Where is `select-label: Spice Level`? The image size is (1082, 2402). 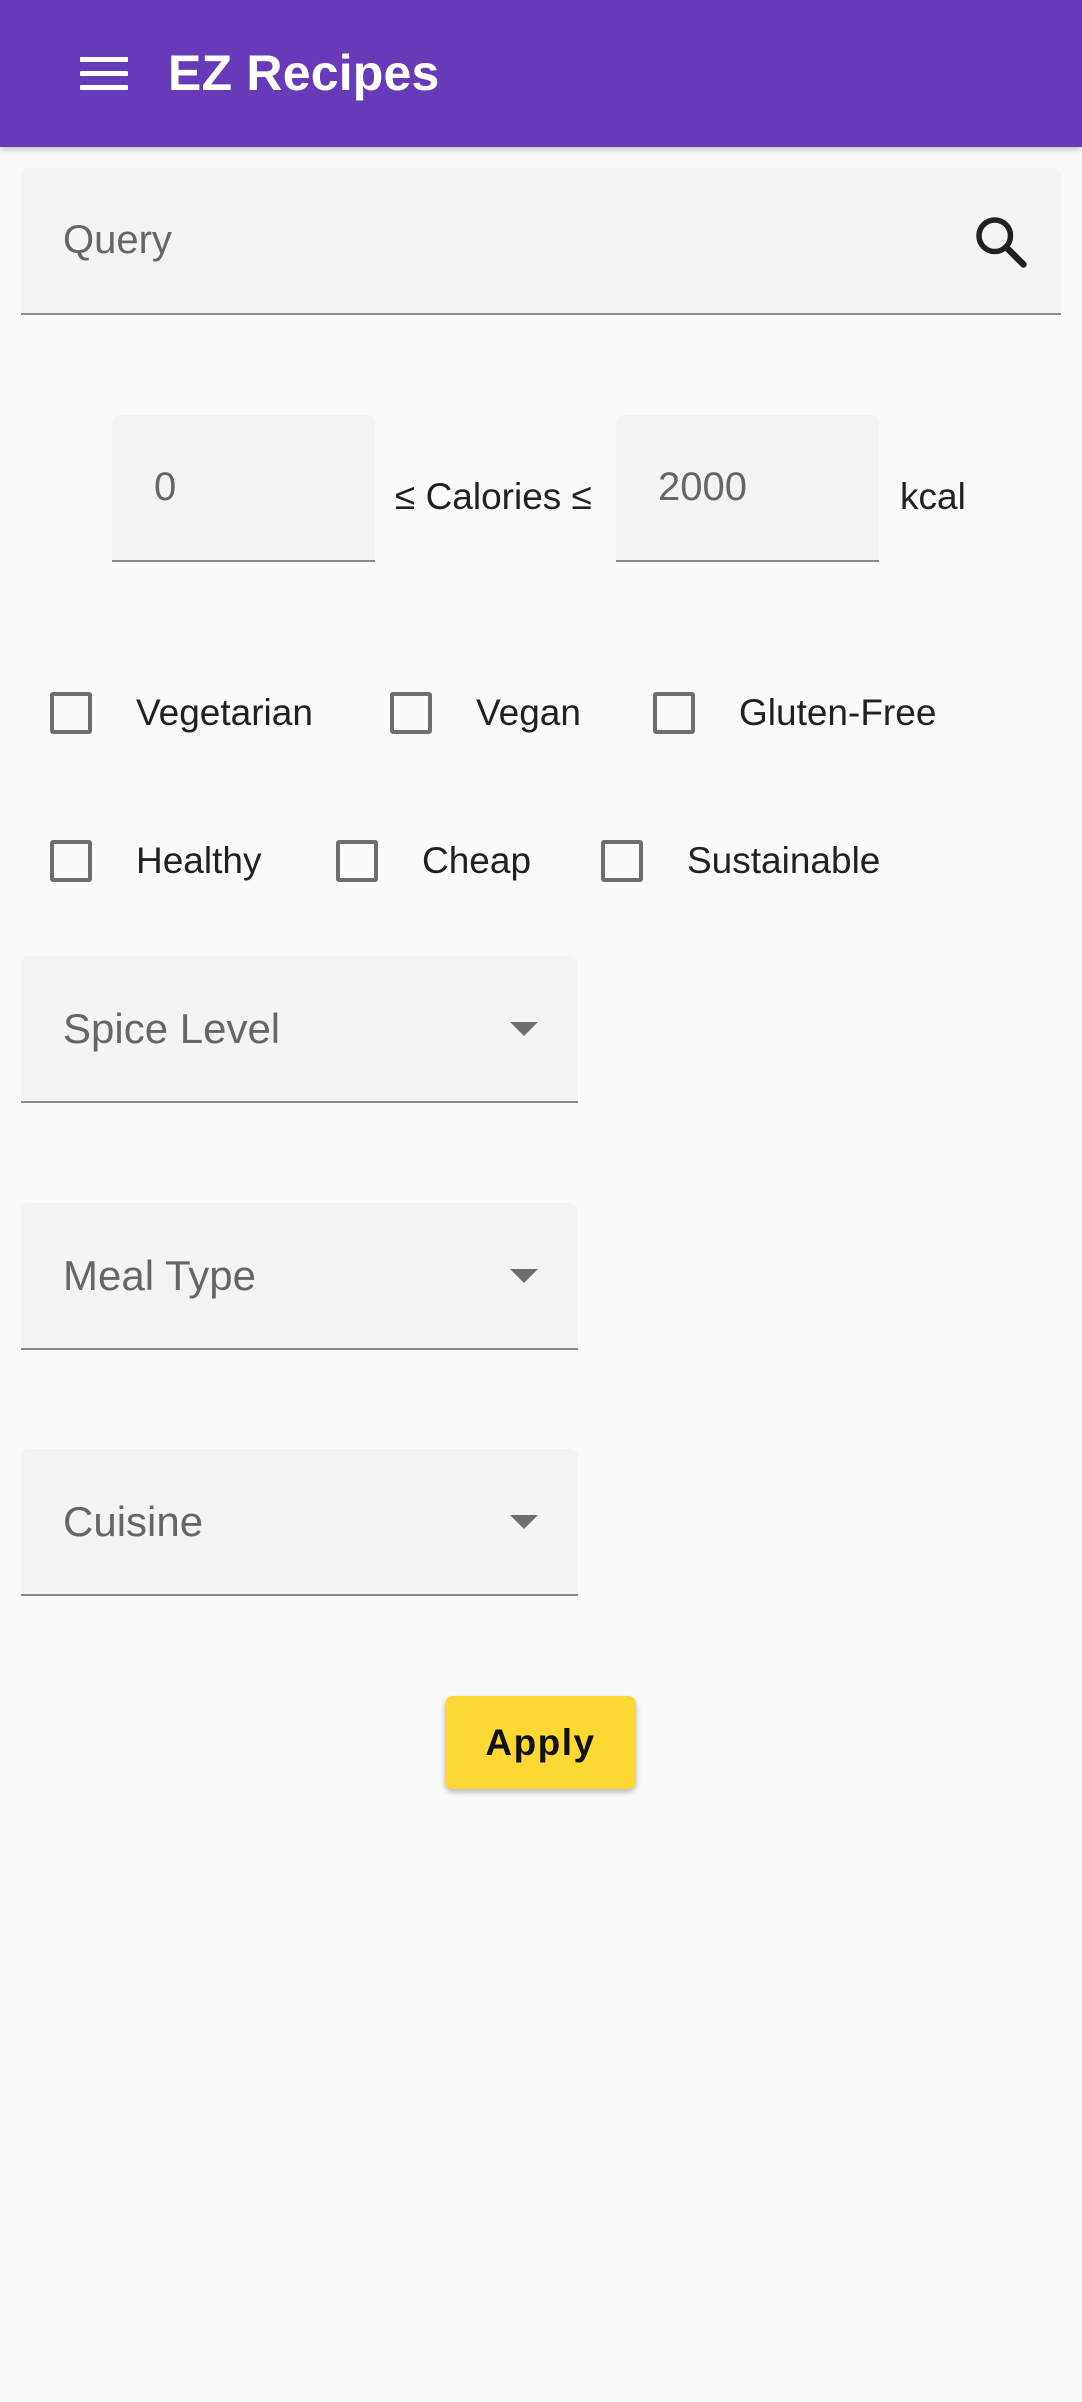
select-label: Spice Level is located at coordinates (172, 1028).